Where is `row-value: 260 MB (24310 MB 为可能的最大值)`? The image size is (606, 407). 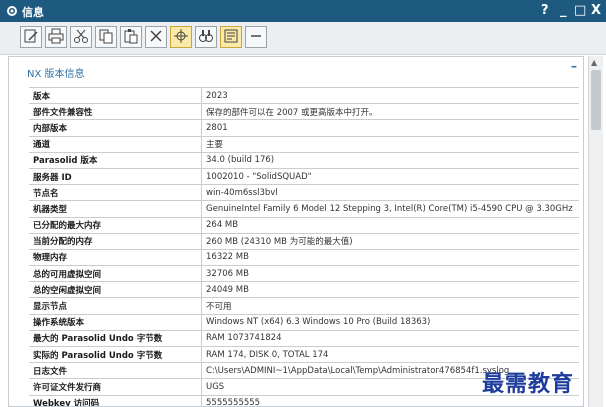 row-value: 260 MB (24310 MB 为可能的最大值) is located at coordinates (390, 241).